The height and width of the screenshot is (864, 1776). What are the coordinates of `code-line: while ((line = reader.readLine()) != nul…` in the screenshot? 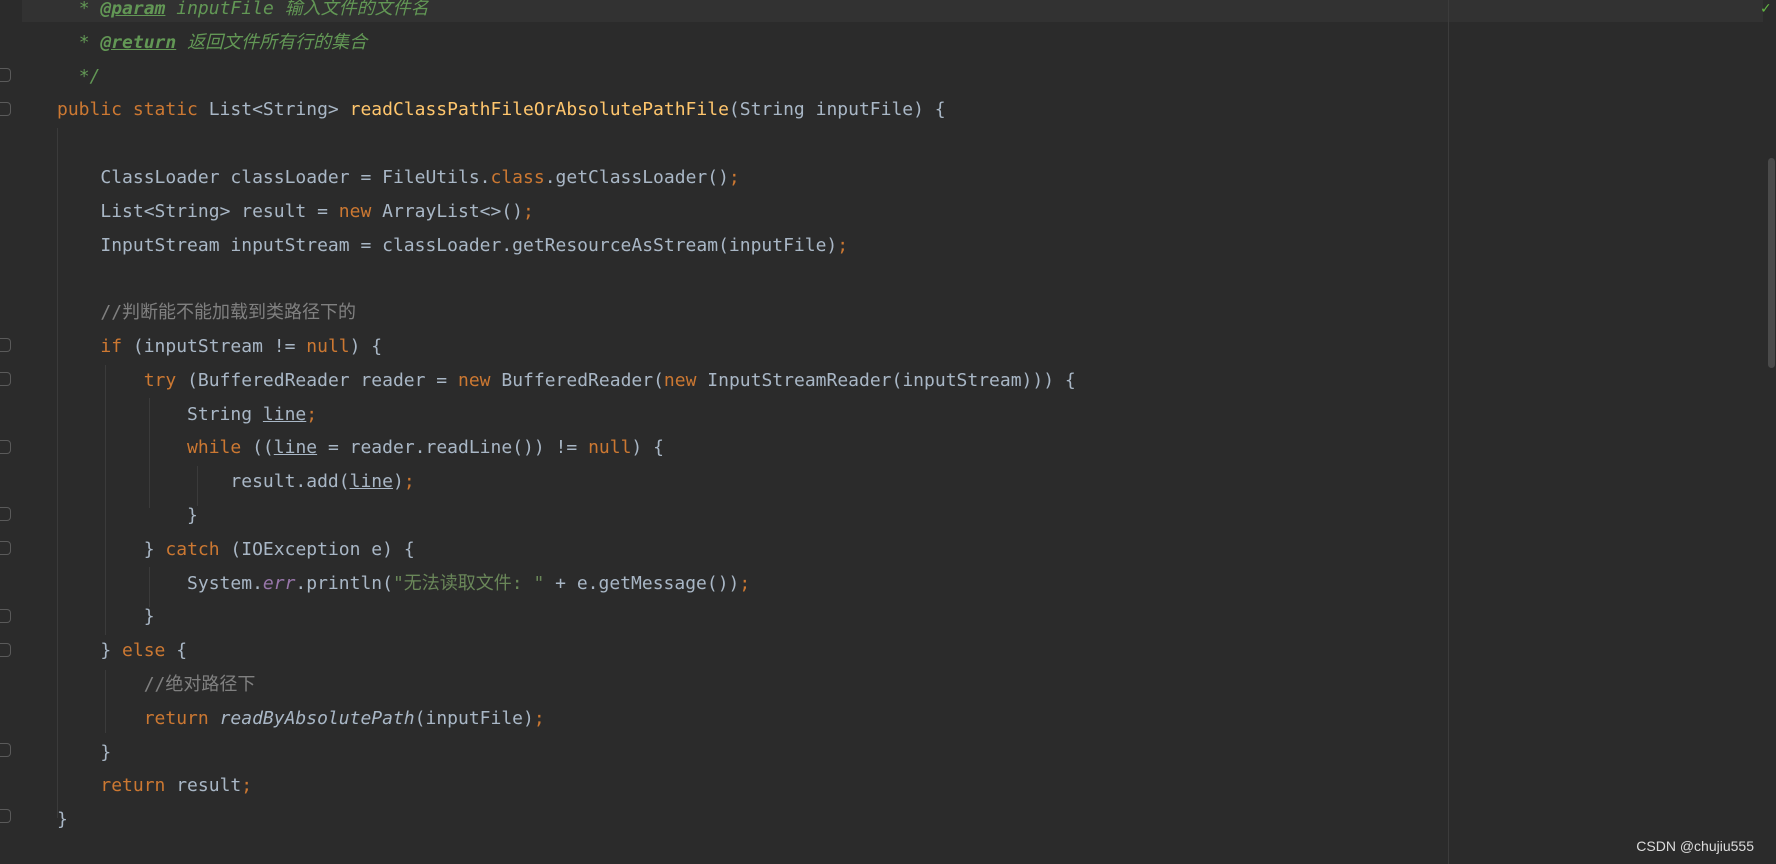 It's located at (566, 448).